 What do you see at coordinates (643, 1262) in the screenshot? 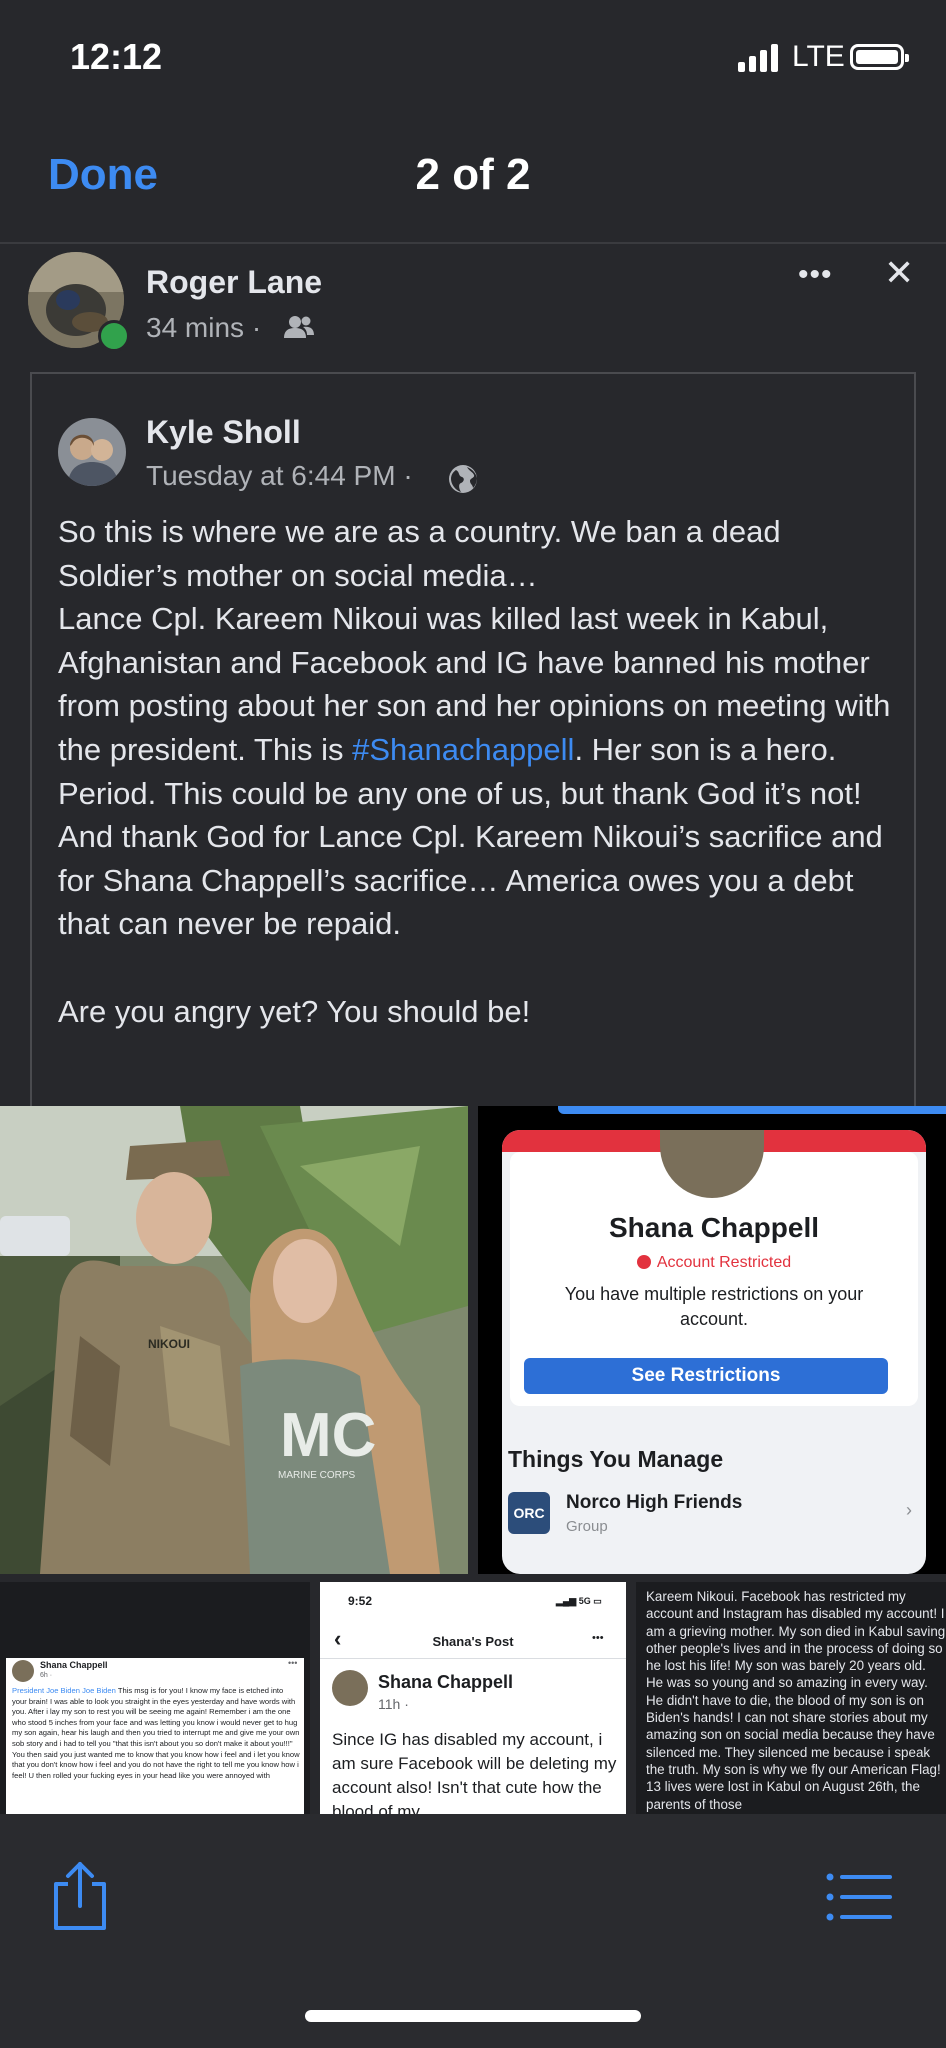
I see `restricted-icon` at bounding box center [643, 1262].